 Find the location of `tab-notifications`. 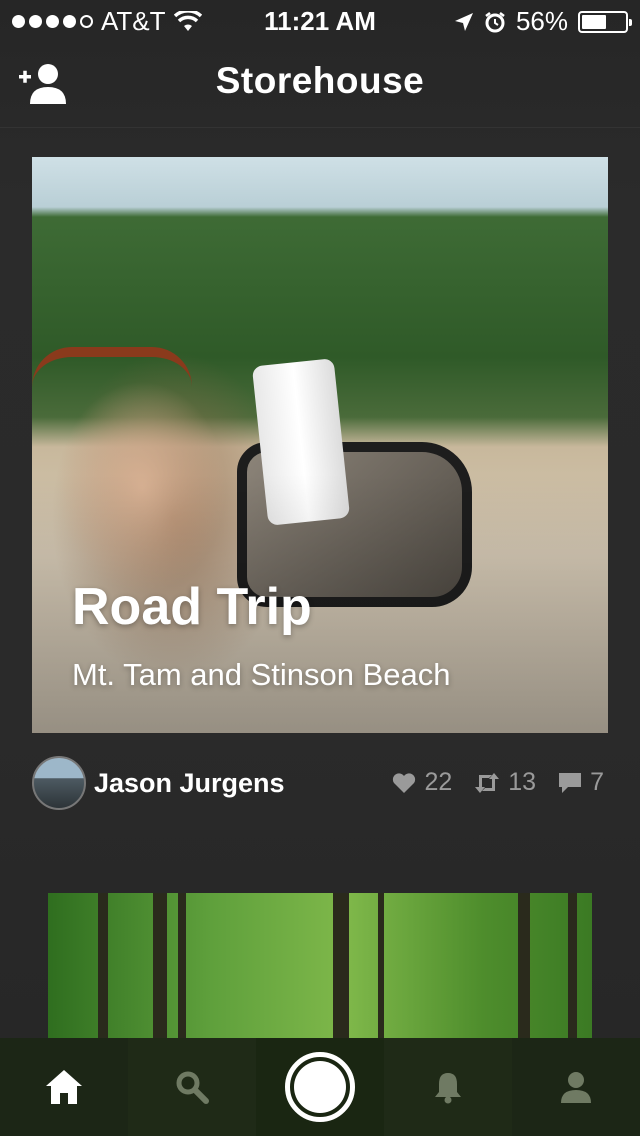

tab-notifications is located at coordinates (448, 1087).